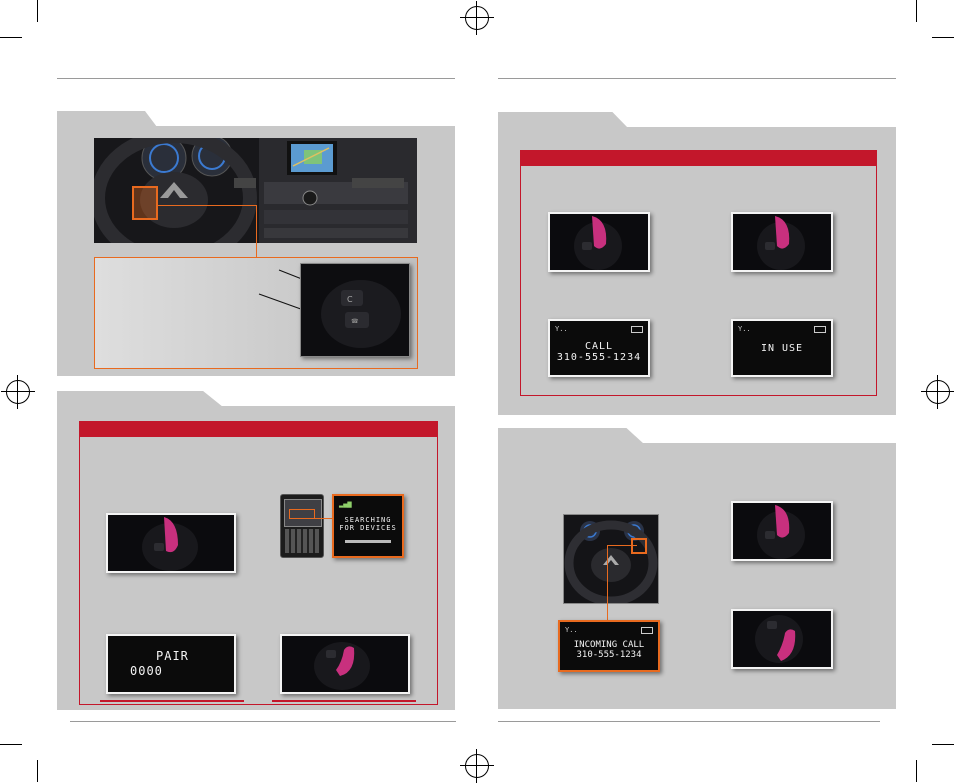  Describe the element at coordinates (172, 656) in the screenshot. I see `screen-text: PAIR` at that location.